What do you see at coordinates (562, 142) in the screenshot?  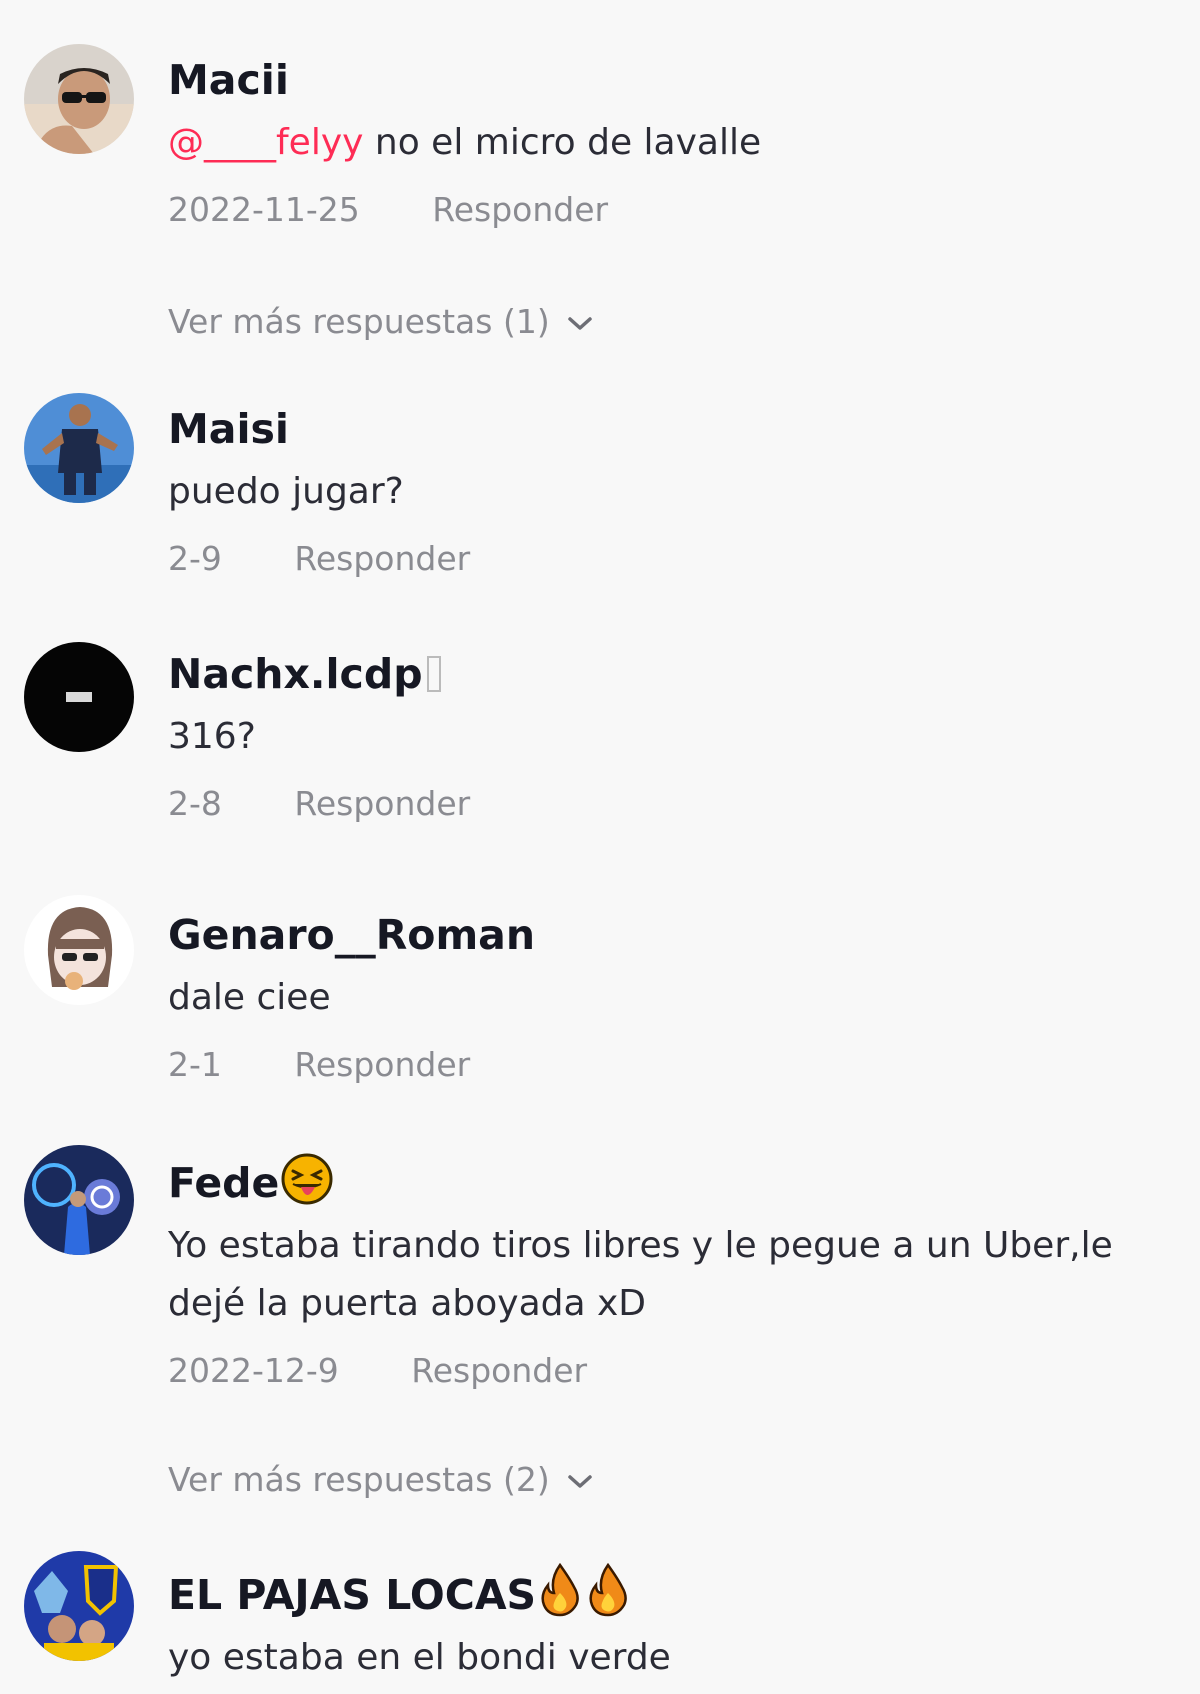 I see `comment-text-body: no el micro de lavalle` at bounding box center [562, 142].